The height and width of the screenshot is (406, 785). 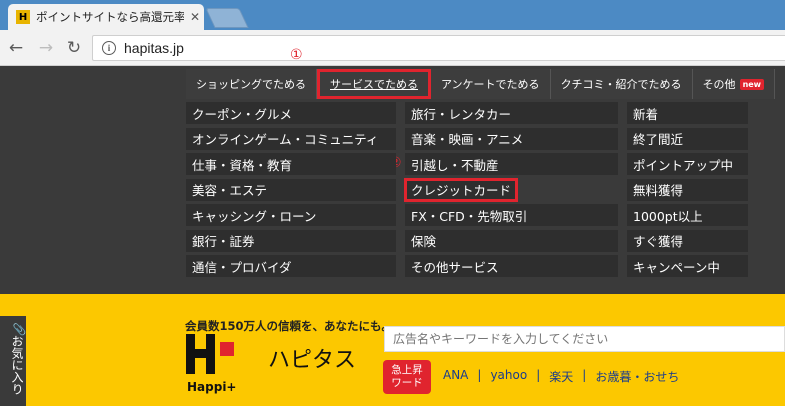 I want to click on new-tab-button, so click(x=227, y=18).